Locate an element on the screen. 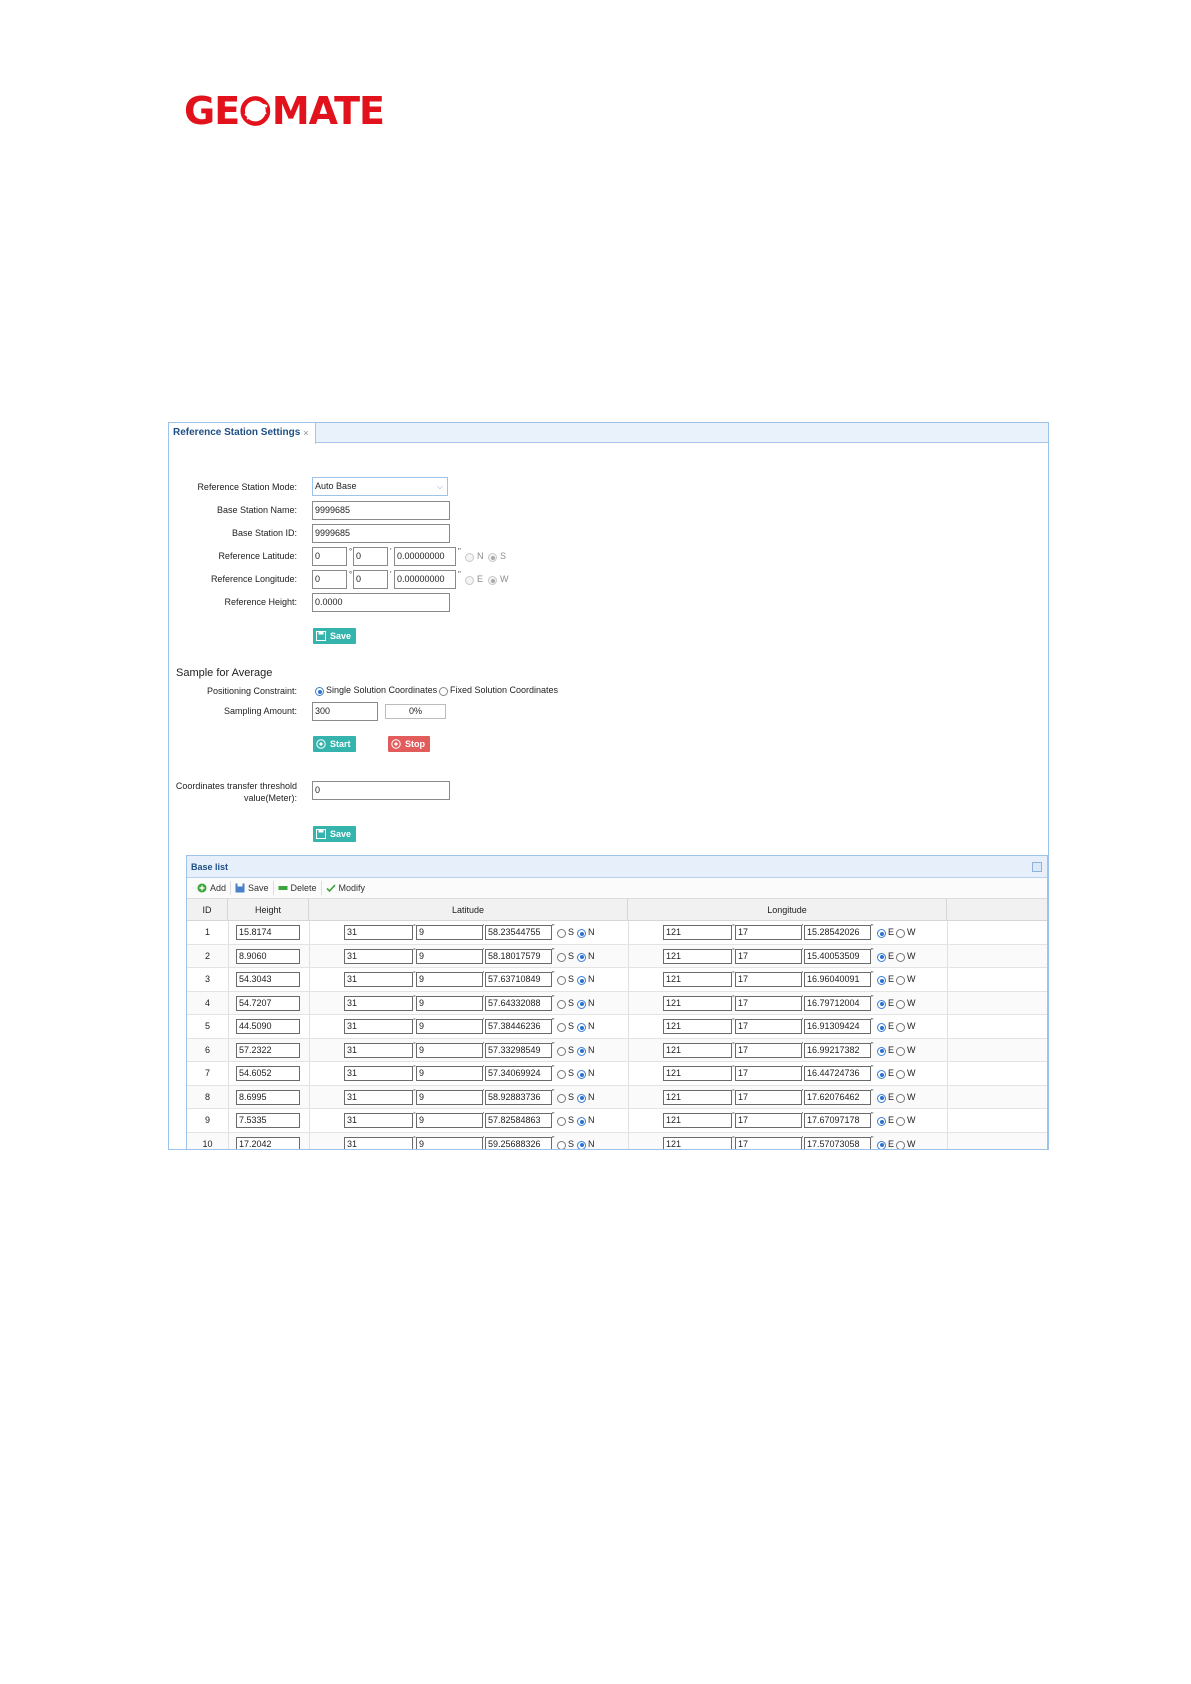 The height and width of the screenshot is (1684, 1191). latitude-degree-input: 0 is located at coordinates (329, 556).